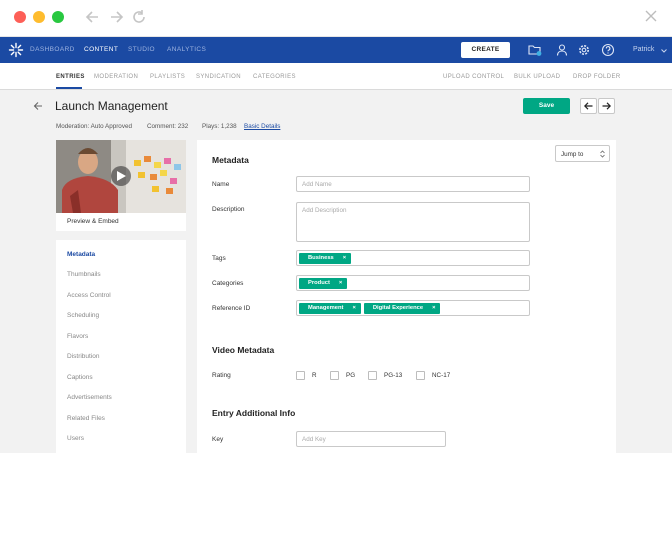 This screenshot has height=541, width=672. I want to click on next-entry-button, so click(606, 106).